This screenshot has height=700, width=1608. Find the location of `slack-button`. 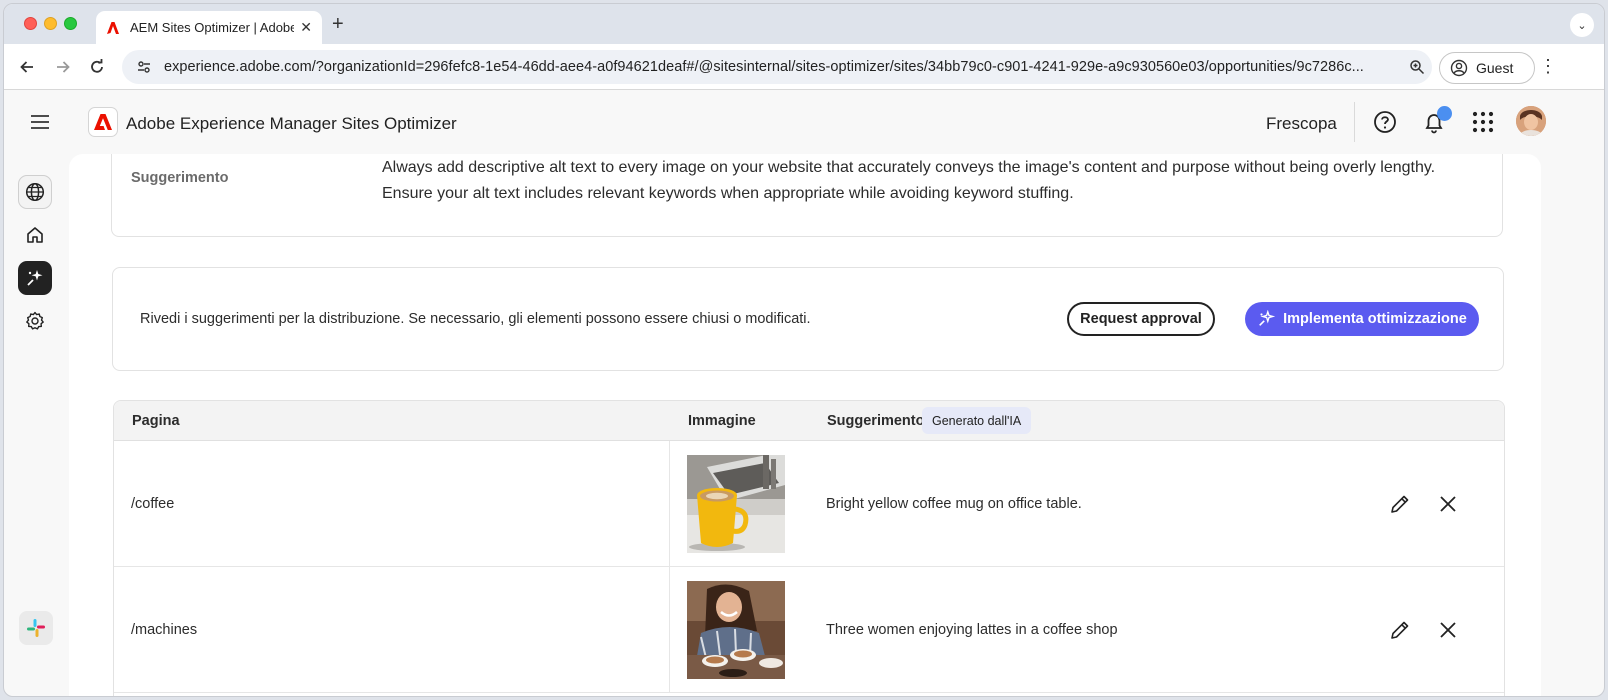

slack-button is located at coordinates (36, 628).